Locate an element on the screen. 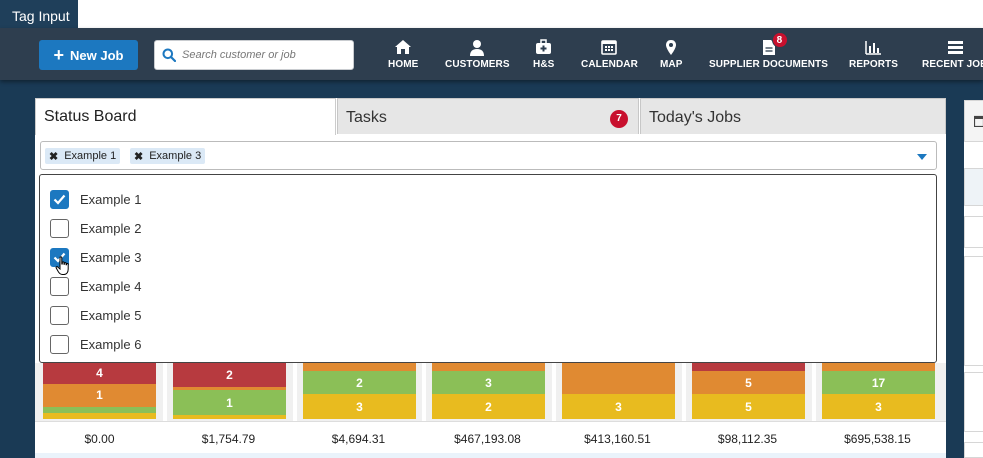  right-card-calendar is located at coordinates (973, 121).